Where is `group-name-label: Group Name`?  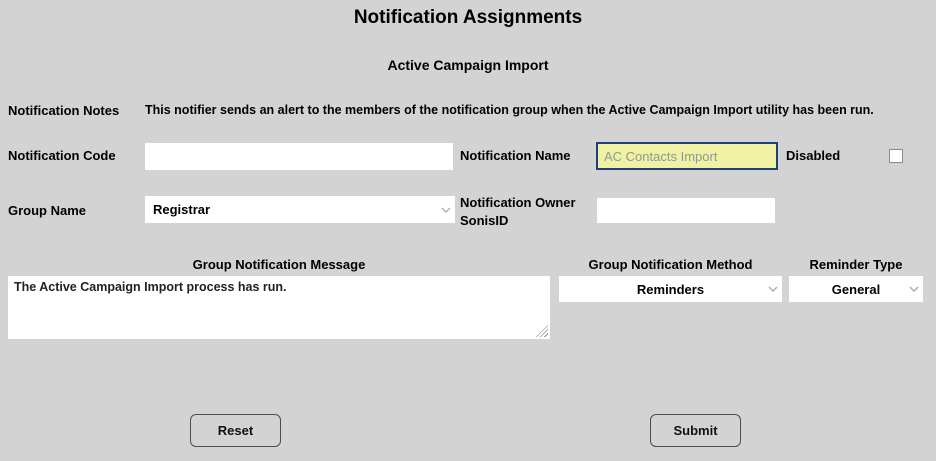 group-name-label: Group Name is located at coordinates (47, 210).